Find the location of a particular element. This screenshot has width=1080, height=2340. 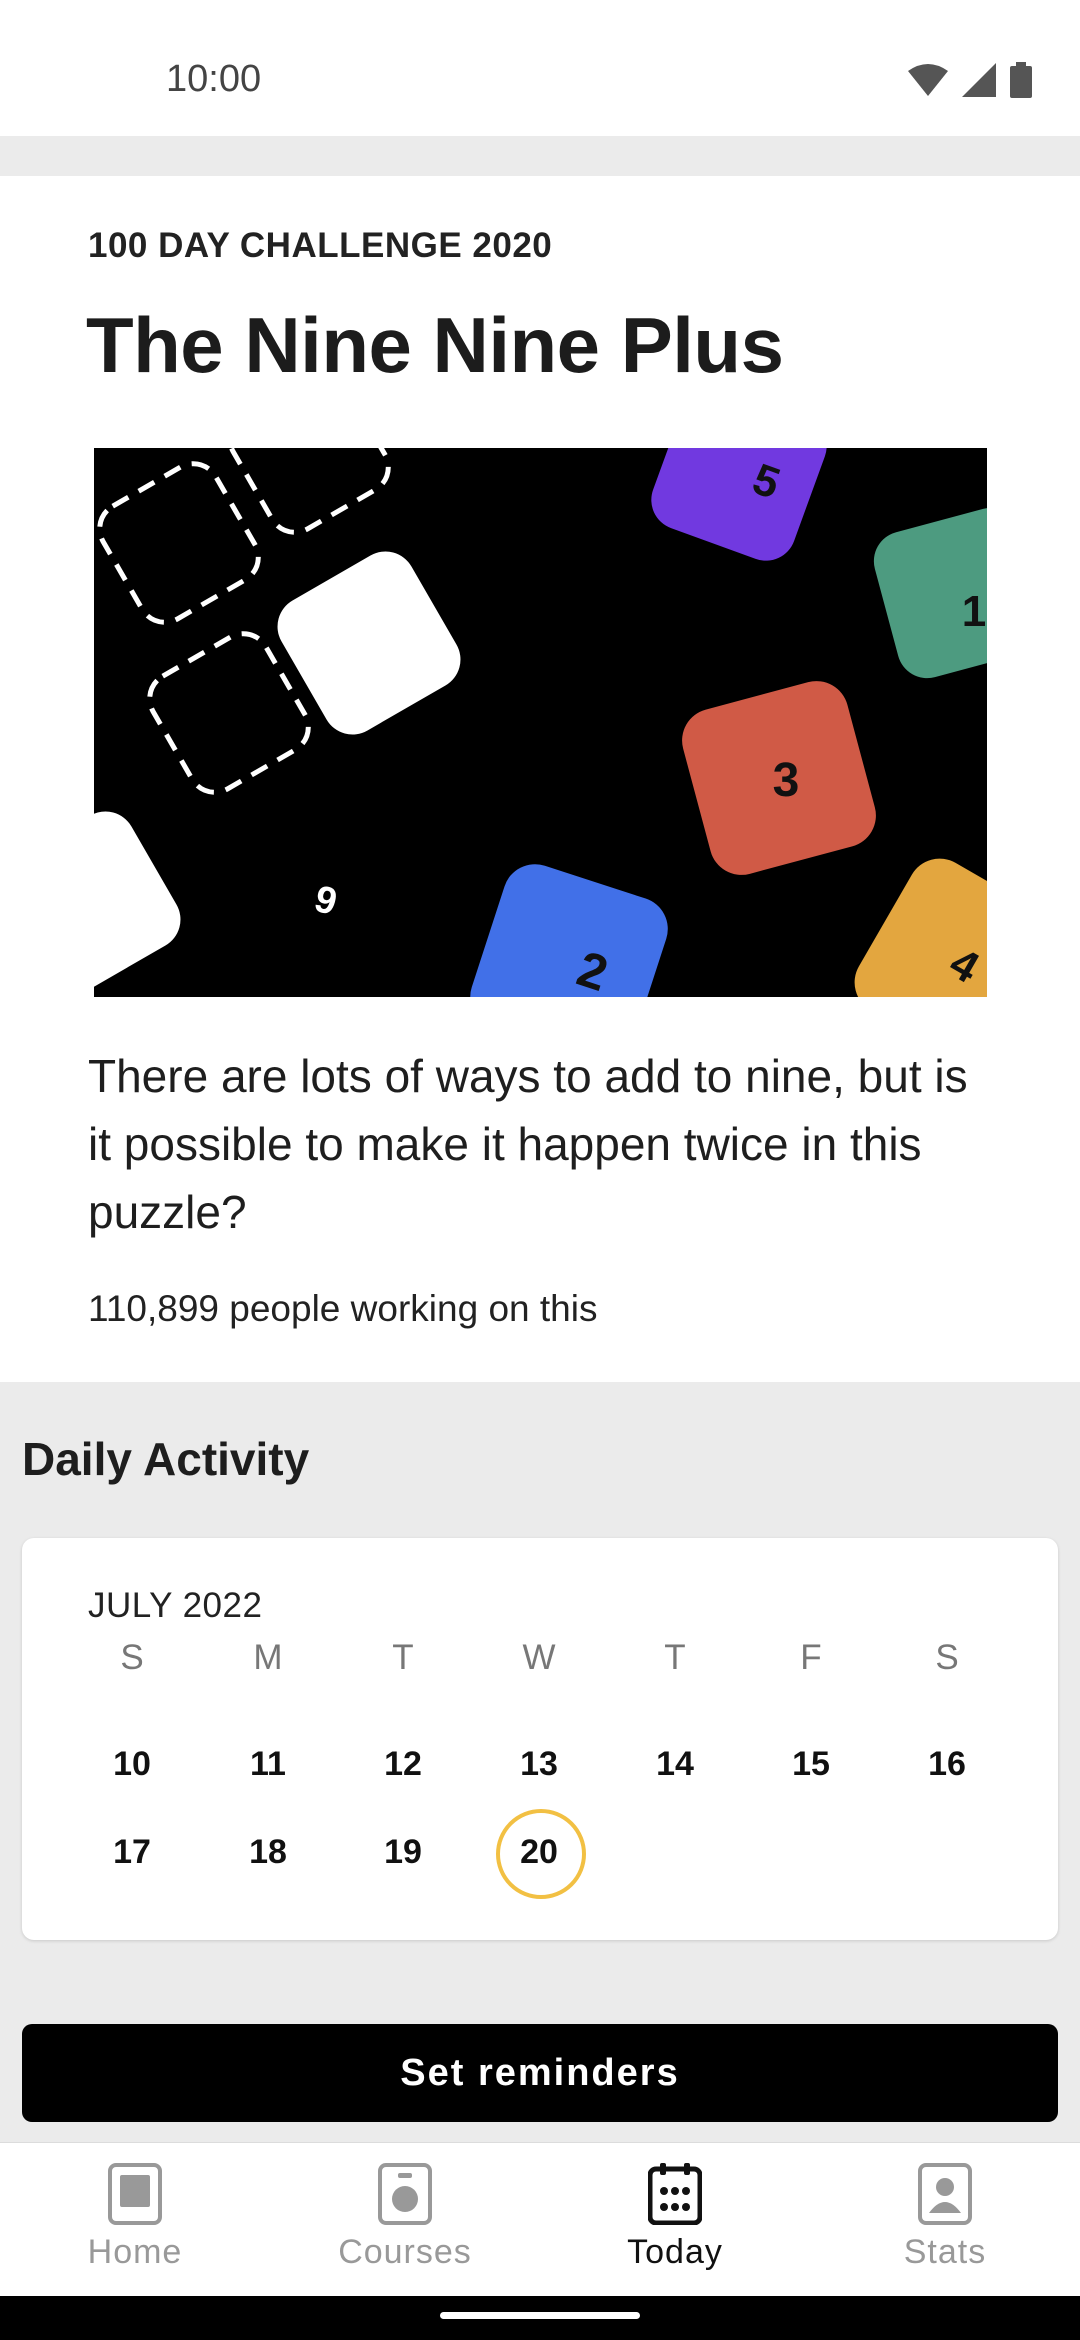

calendar-day: 16 is located at coordinates (947, 1764).